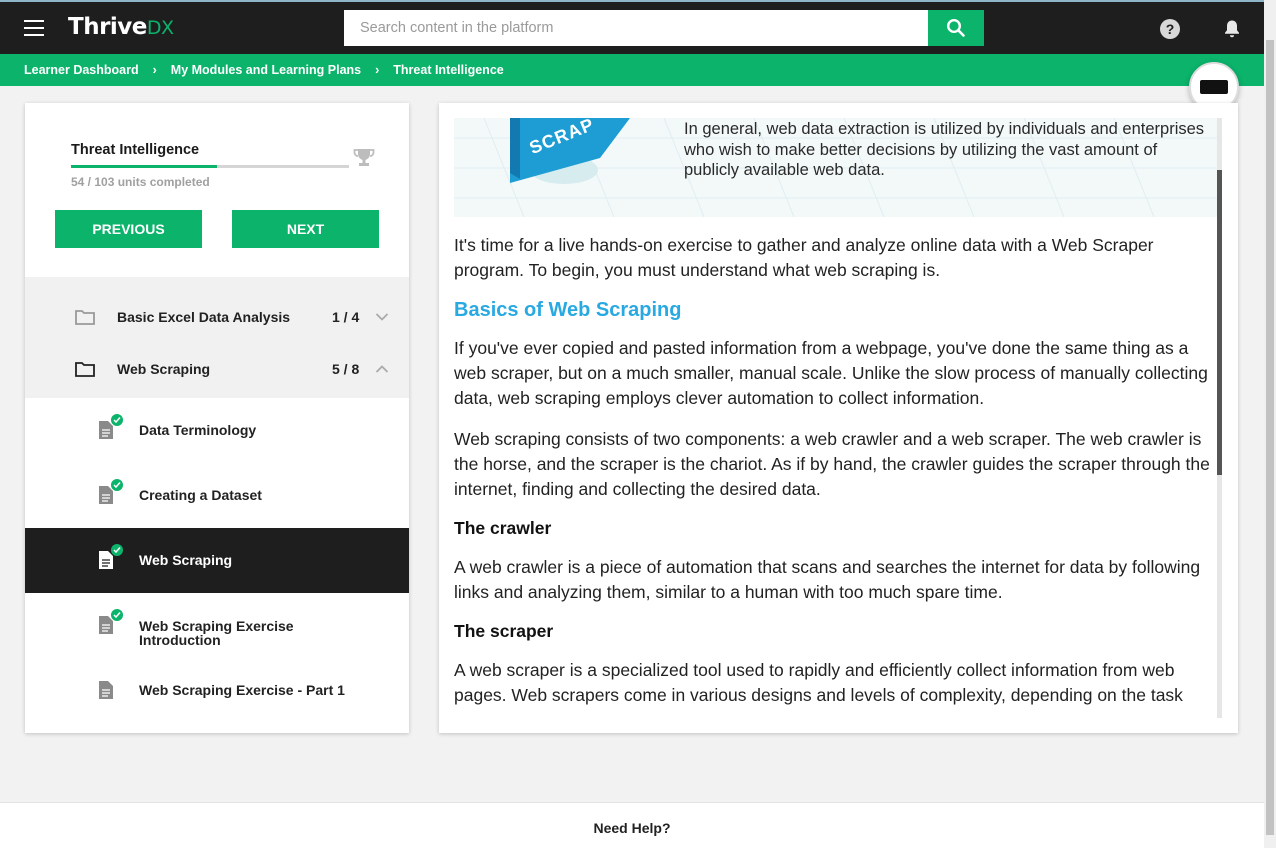 Image resolution: width=1276 pixels, height=848 pixels. I want to click on subheading-scraper: The scraper, so click(504, 631).